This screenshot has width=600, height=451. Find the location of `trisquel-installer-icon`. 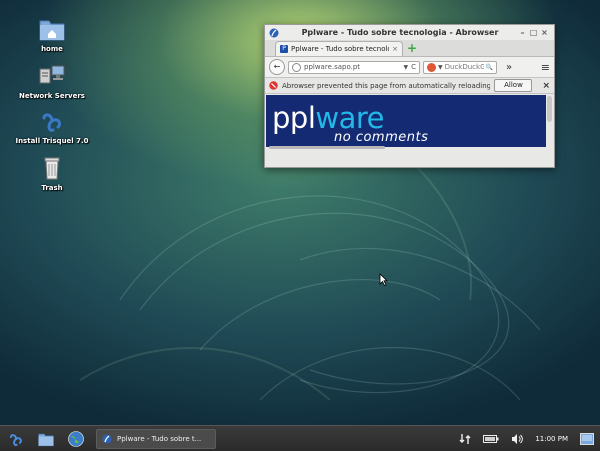

trisquel-installer-icon is located at coordinates (52, 122).